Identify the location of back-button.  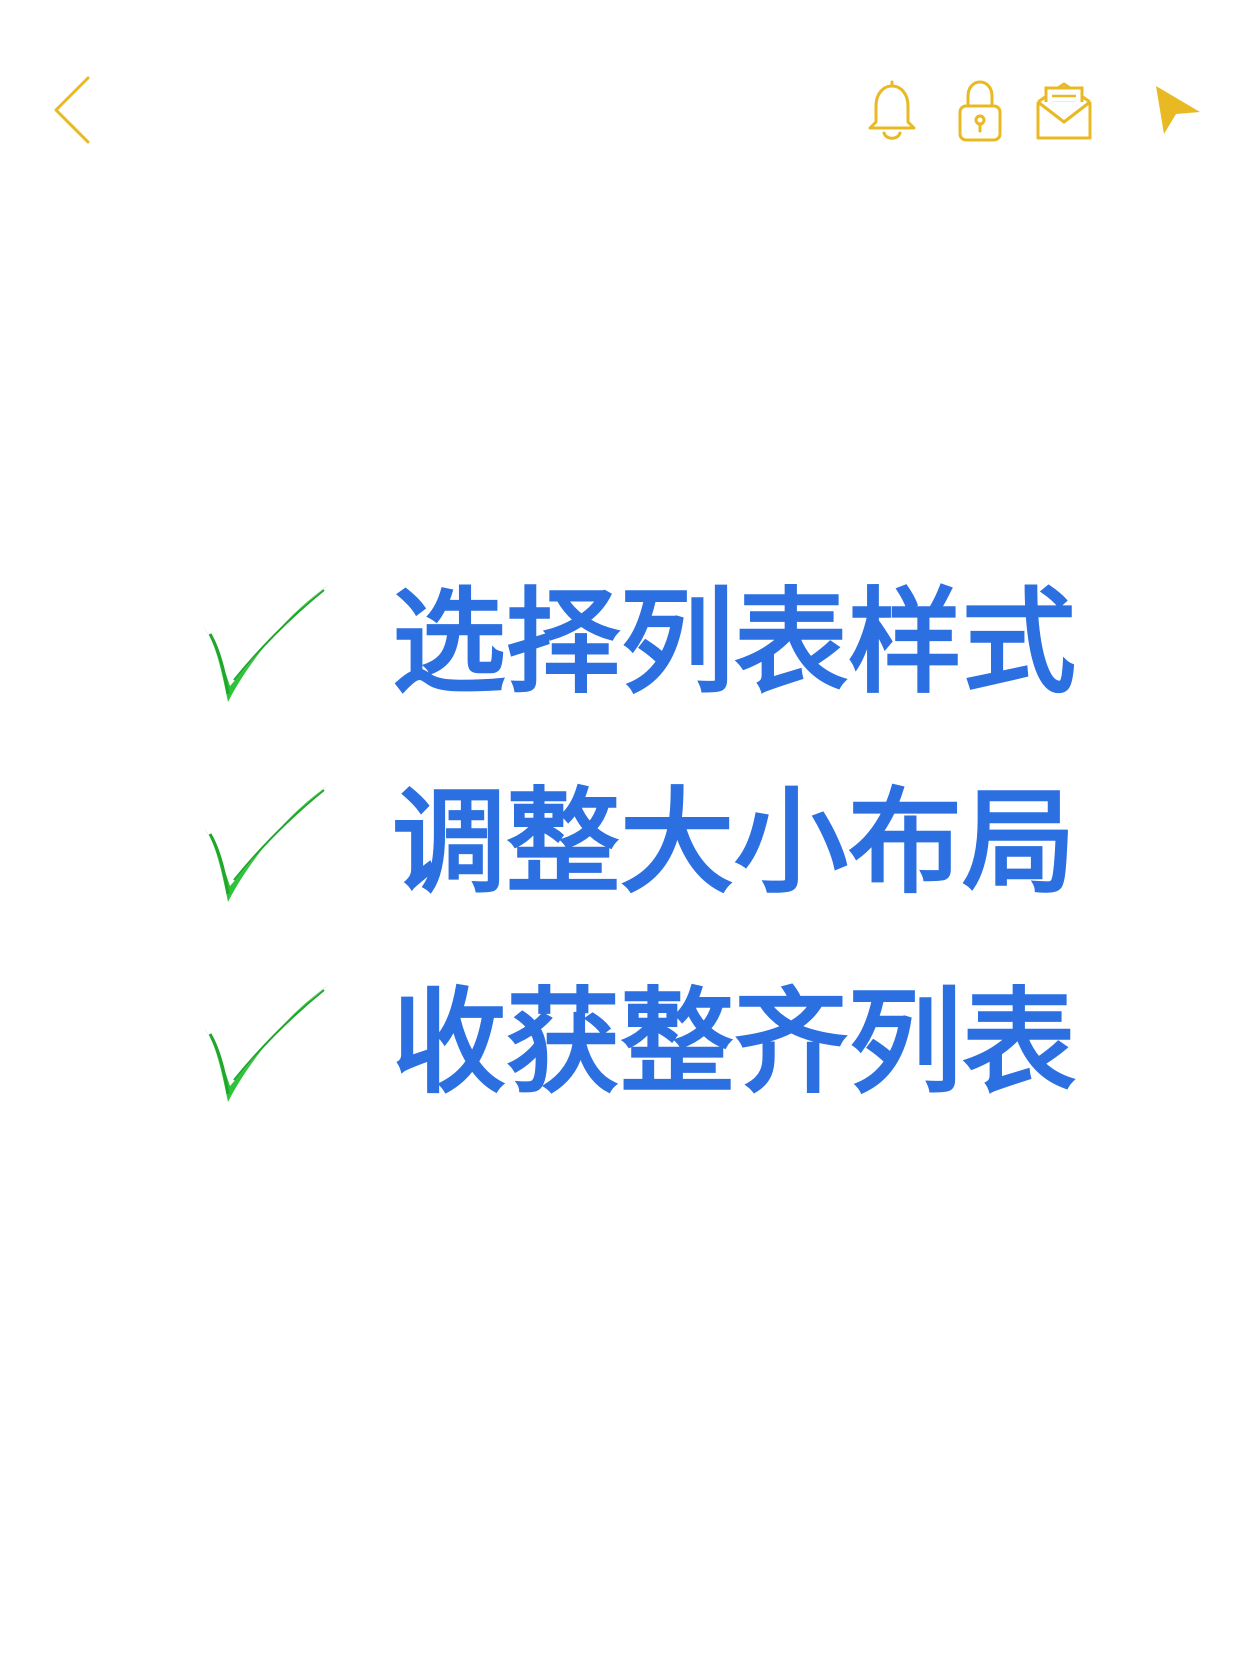
(76, 110).